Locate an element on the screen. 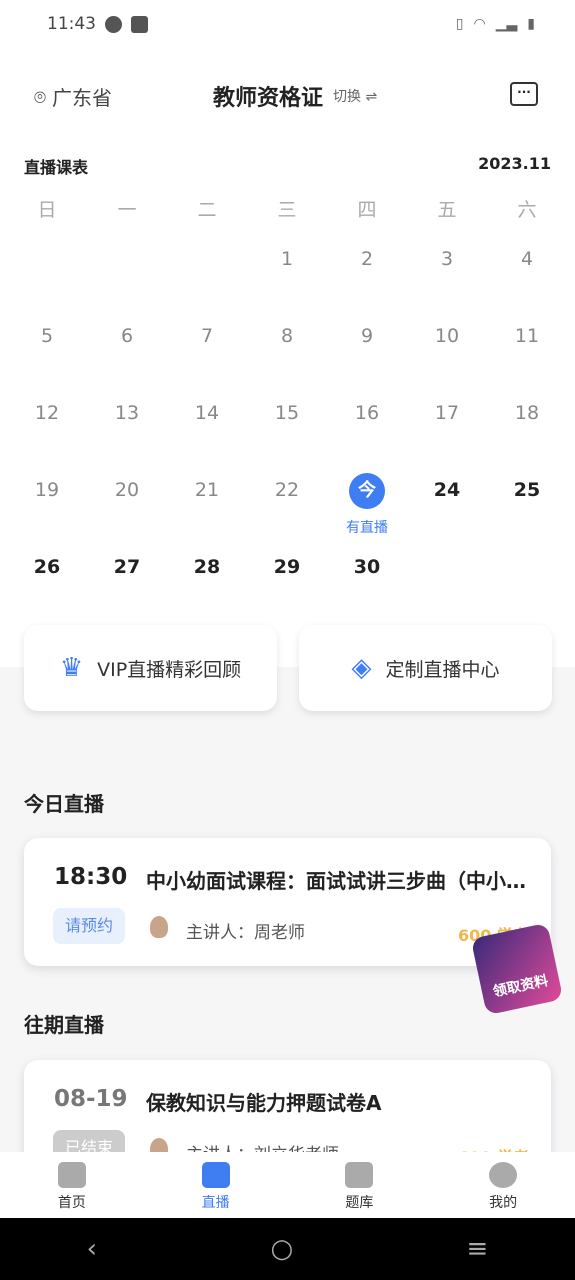 This screenshot has height=1280, width=575. location-label: 广东省 is located at coordinates (82, 98).